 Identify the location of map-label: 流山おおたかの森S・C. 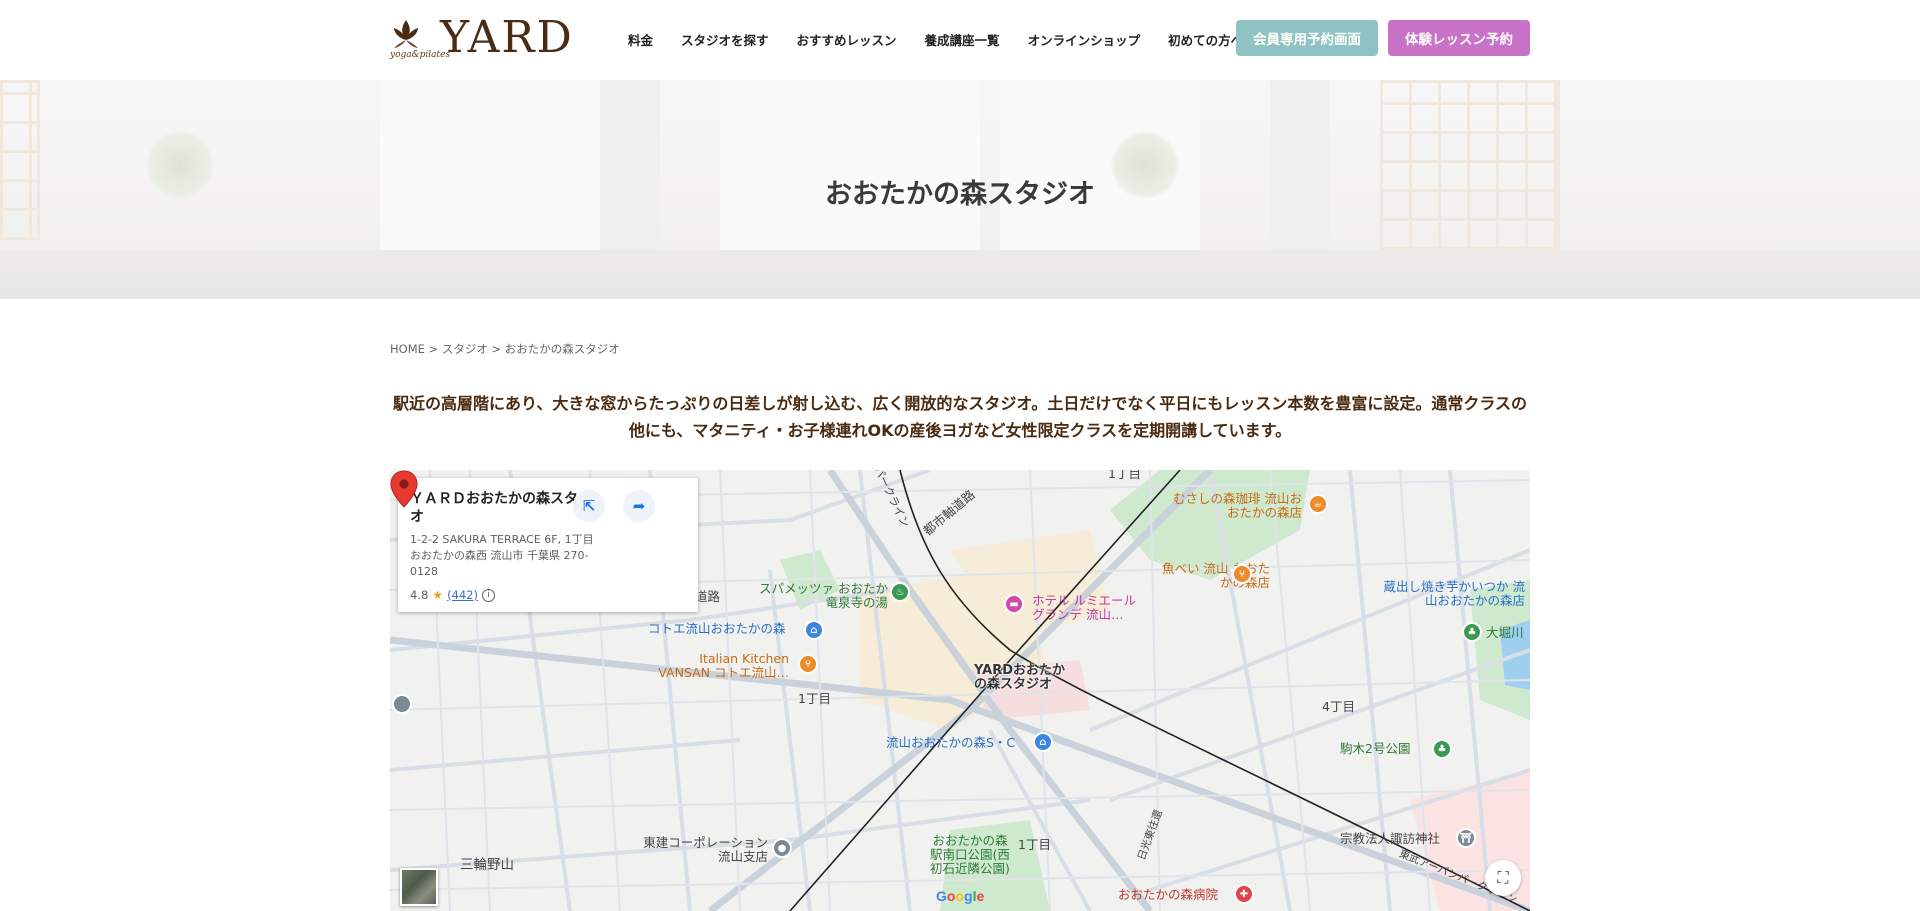
(951, 742).